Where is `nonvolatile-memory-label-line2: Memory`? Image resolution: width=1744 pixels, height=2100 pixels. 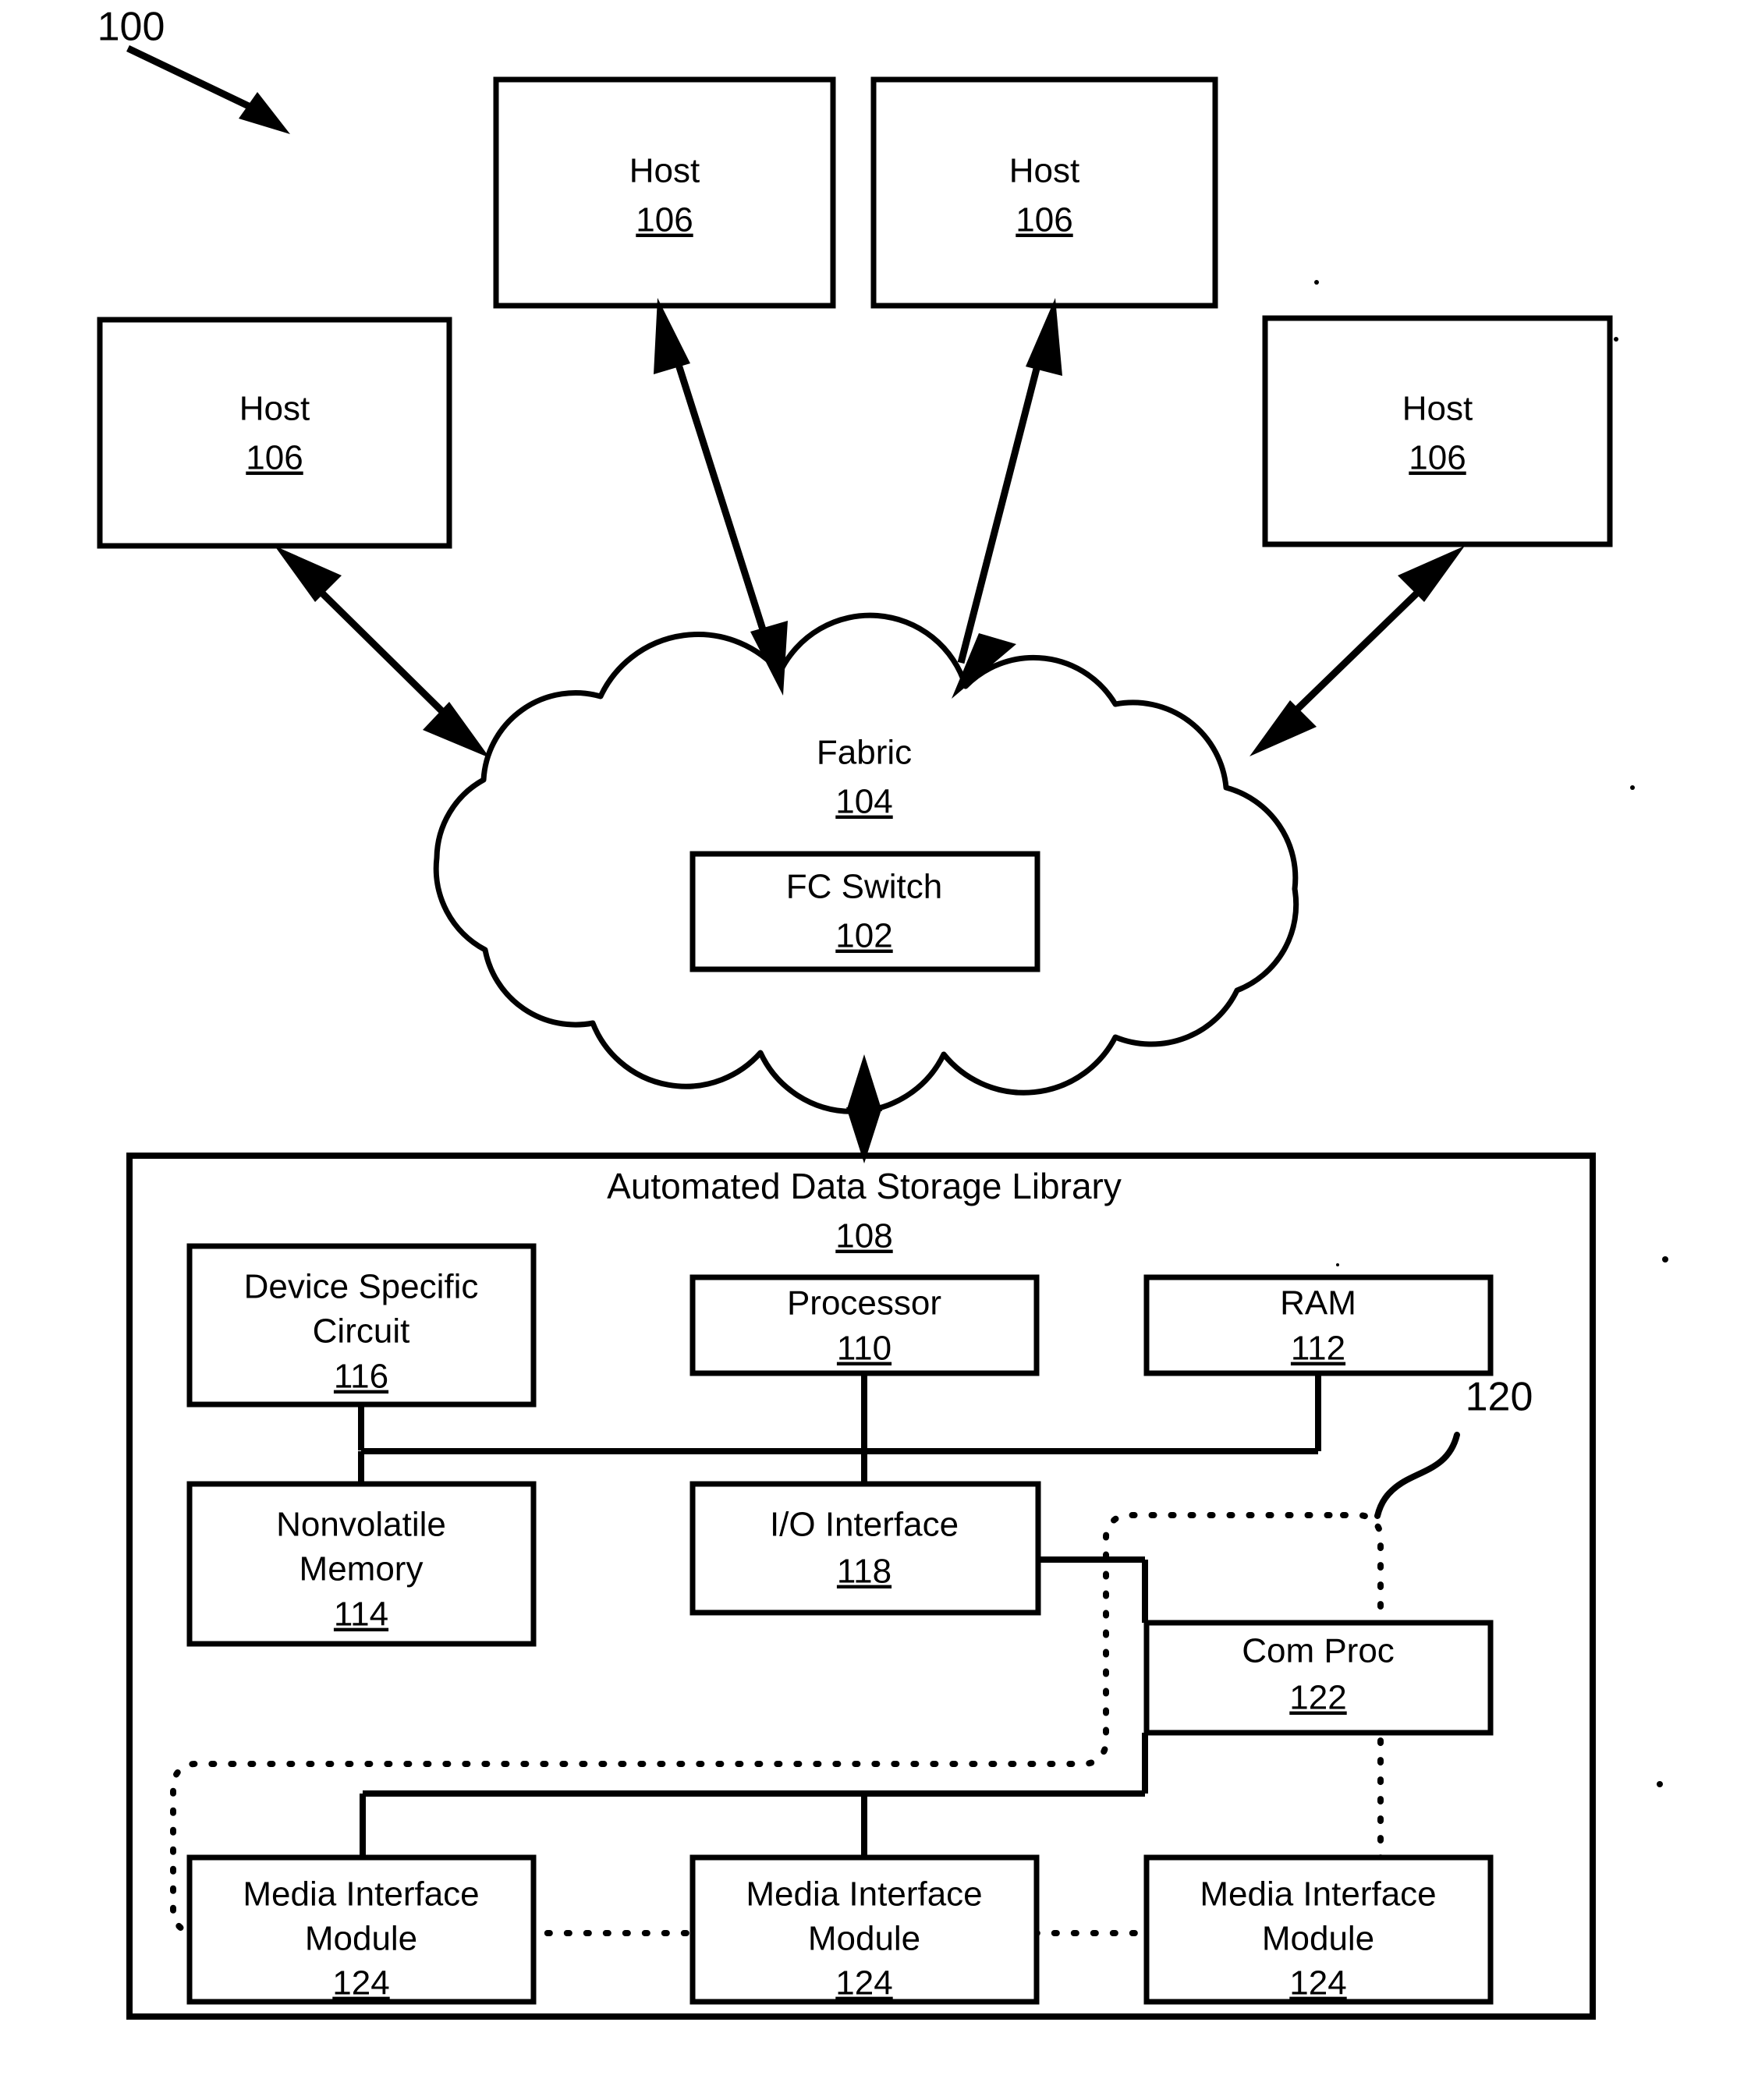 nonvolatile-memory-label-line2: Memory is located at coordinates (362, 1569).